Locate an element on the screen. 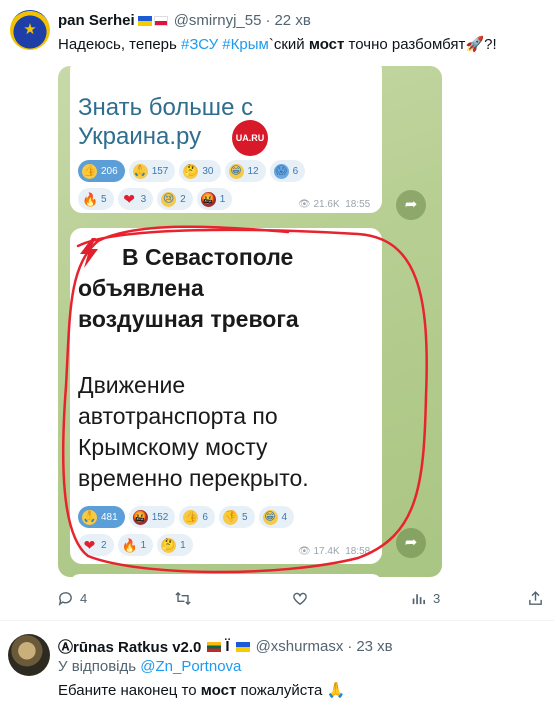 This screenshot has height=707, width=554. avatar: ★ is located at coordinates (30, 30).